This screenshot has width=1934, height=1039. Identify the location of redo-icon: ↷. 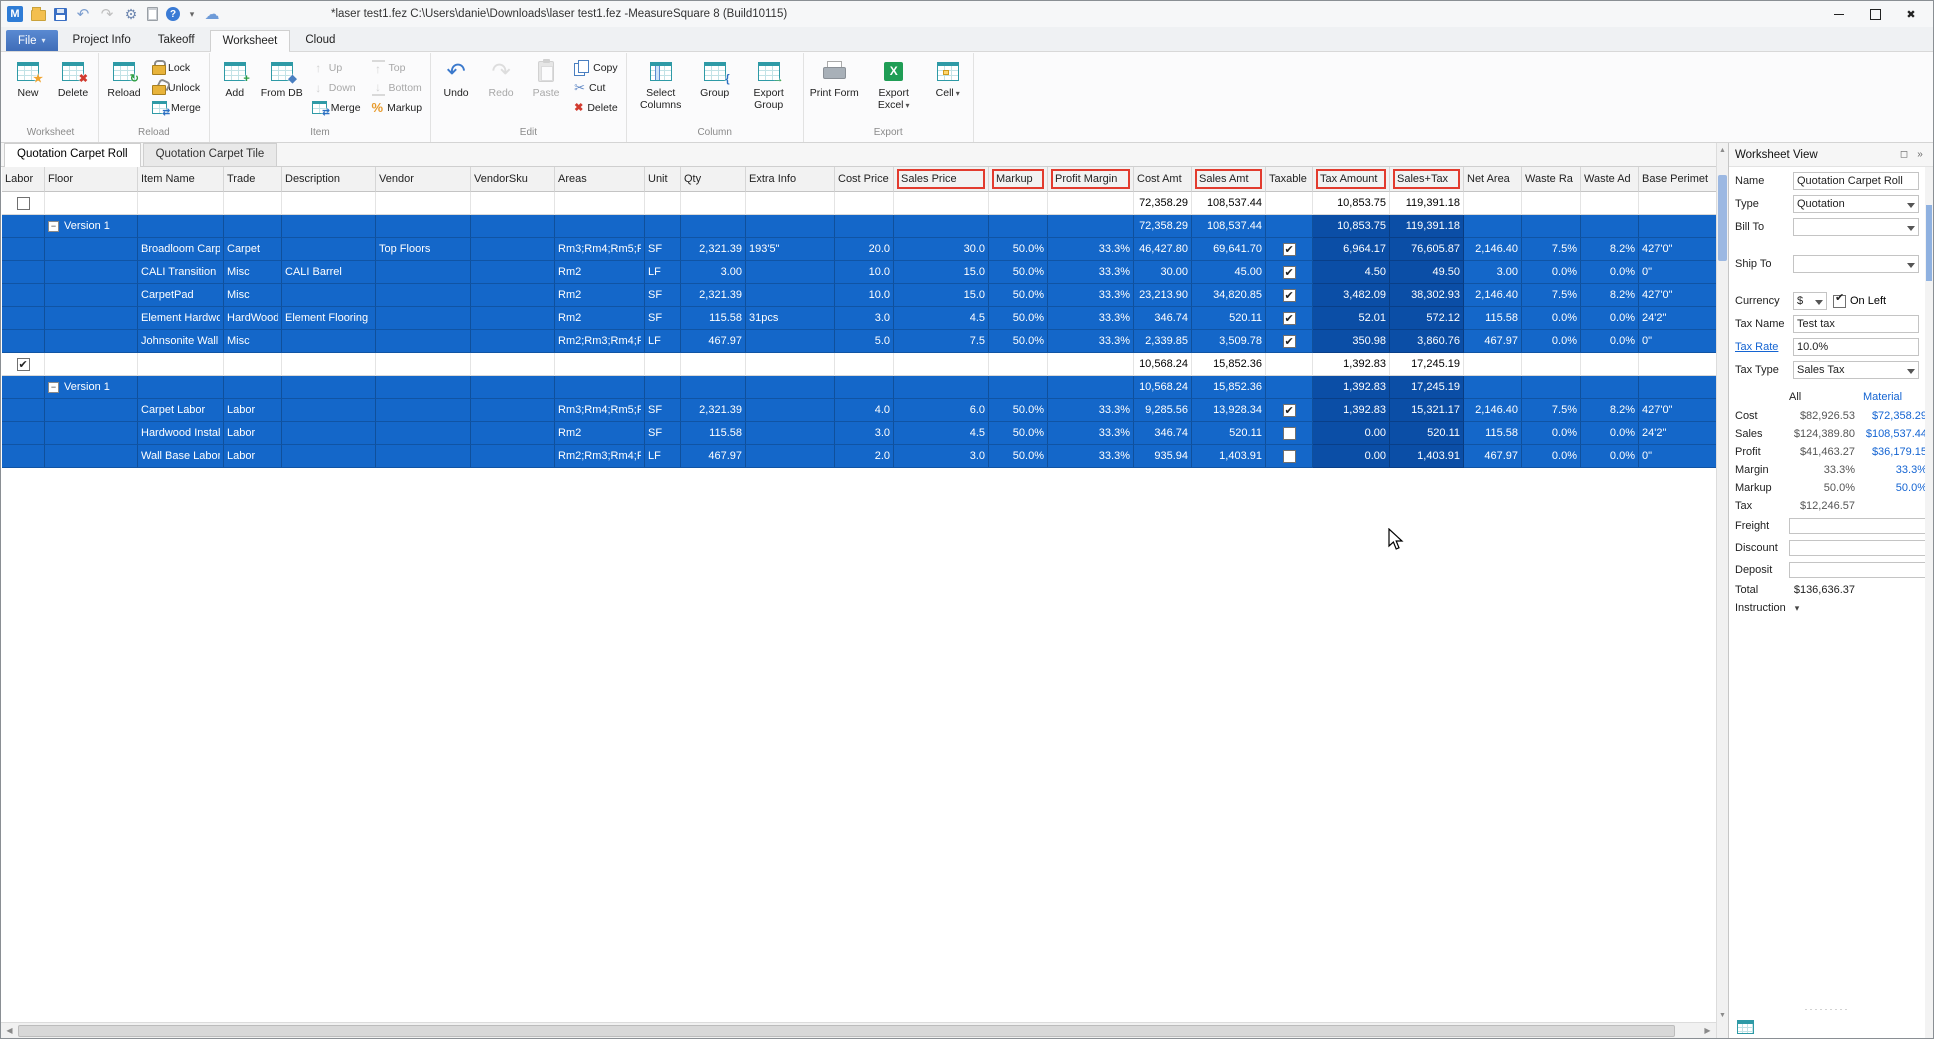
(107, 14).